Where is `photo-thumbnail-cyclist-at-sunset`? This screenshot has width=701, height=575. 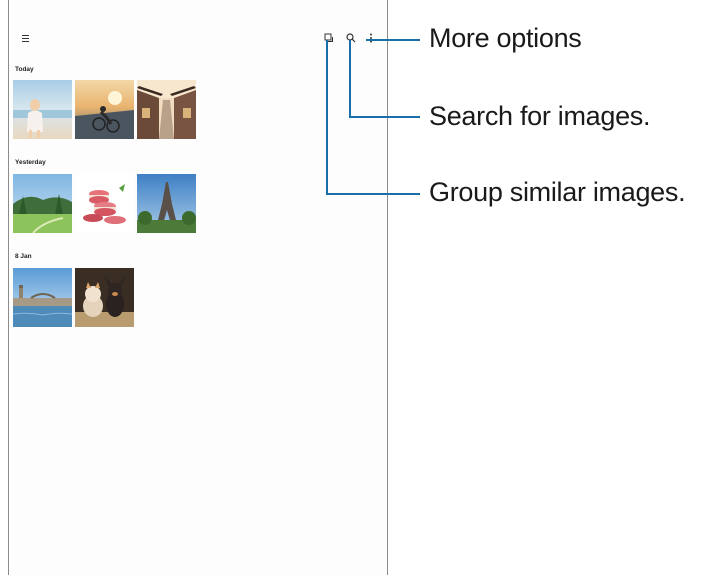
photo-thumbnail-cyclist-at-sunset is located at coordinates (104, 109).